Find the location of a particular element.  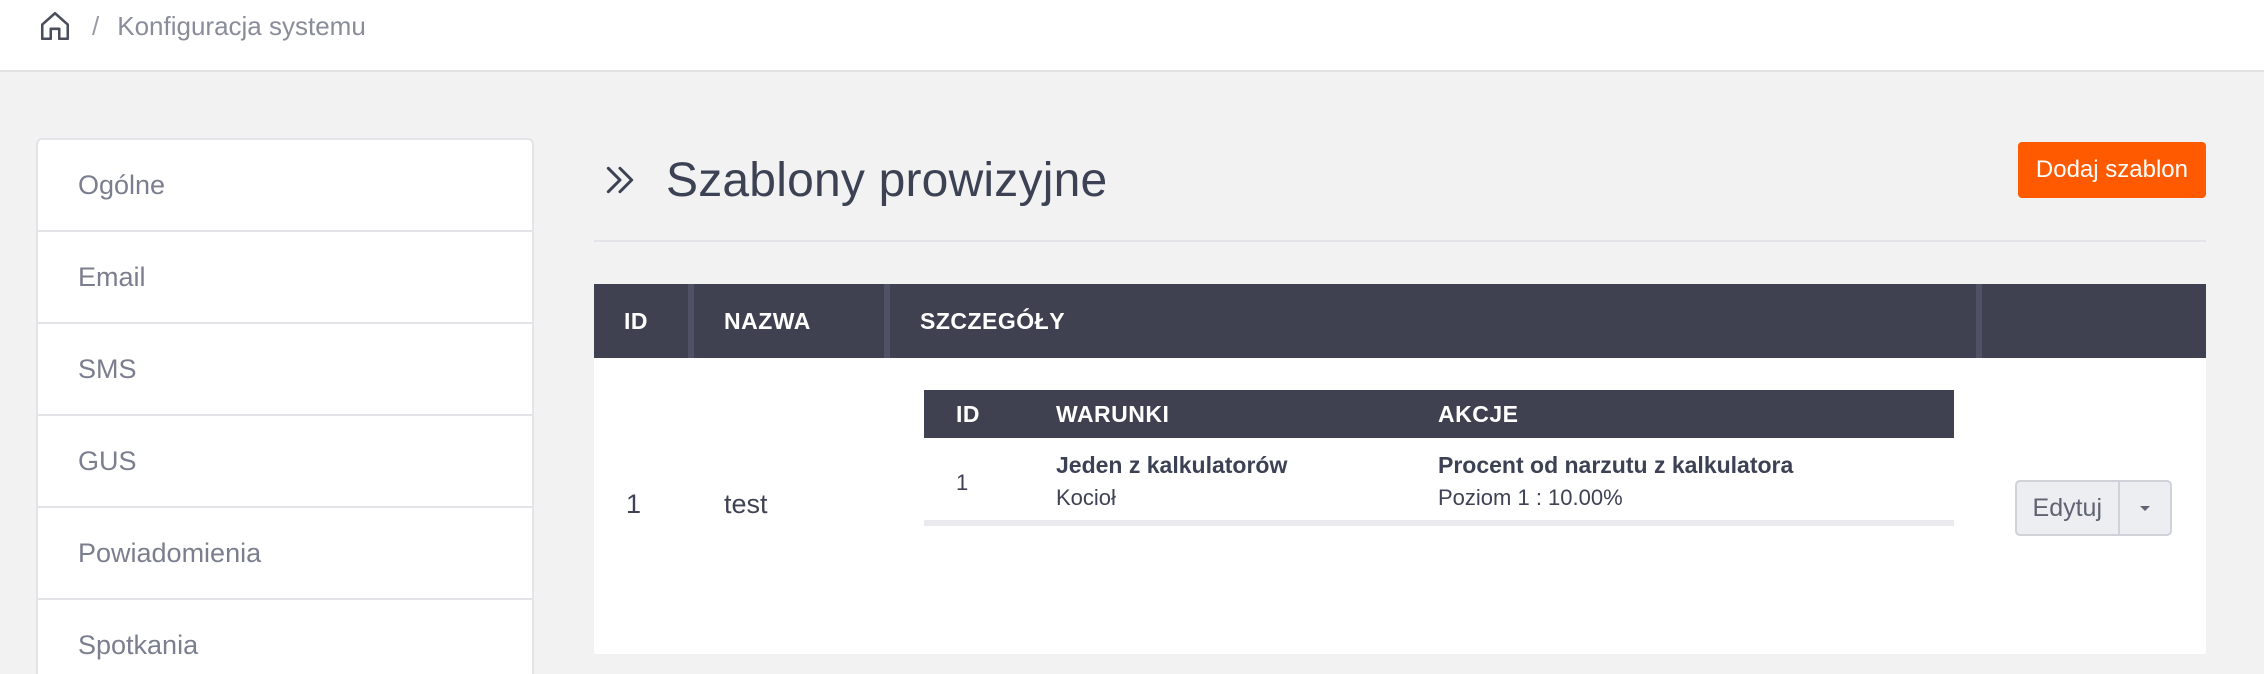

details-row-id: 1 is located at coordinates (962, 482).